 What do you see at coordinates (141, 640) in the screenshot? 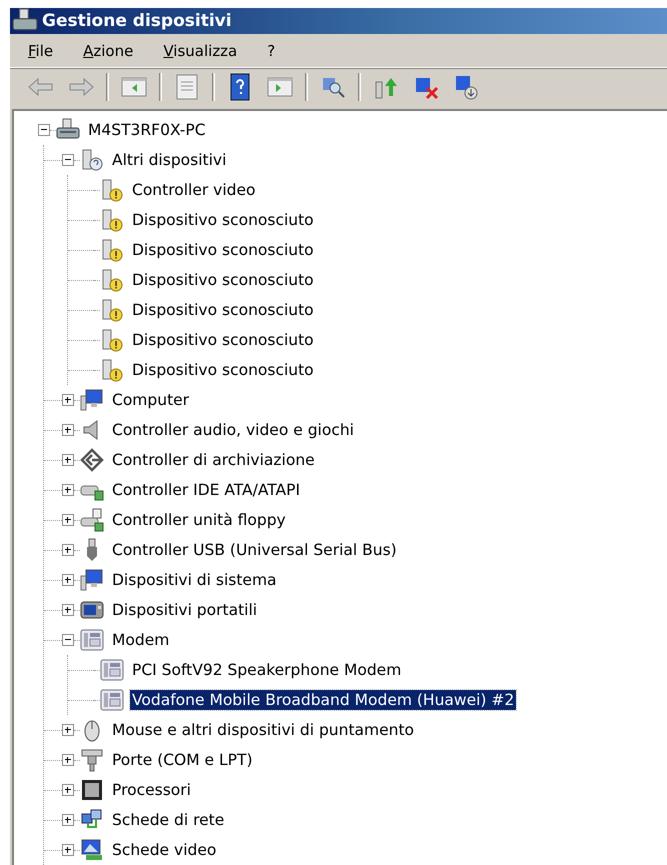
I see `tree-item: Modem` at bounding box center [141, 640].